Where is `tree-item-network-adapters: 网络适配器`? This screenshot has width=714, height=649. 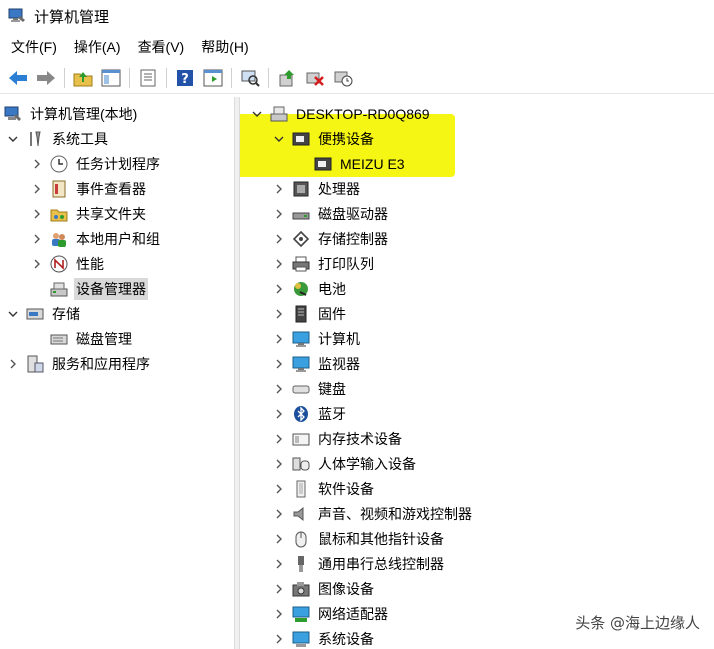 tree-item-network-adapters: 网络适配器 is located at coordinates (331, 613).